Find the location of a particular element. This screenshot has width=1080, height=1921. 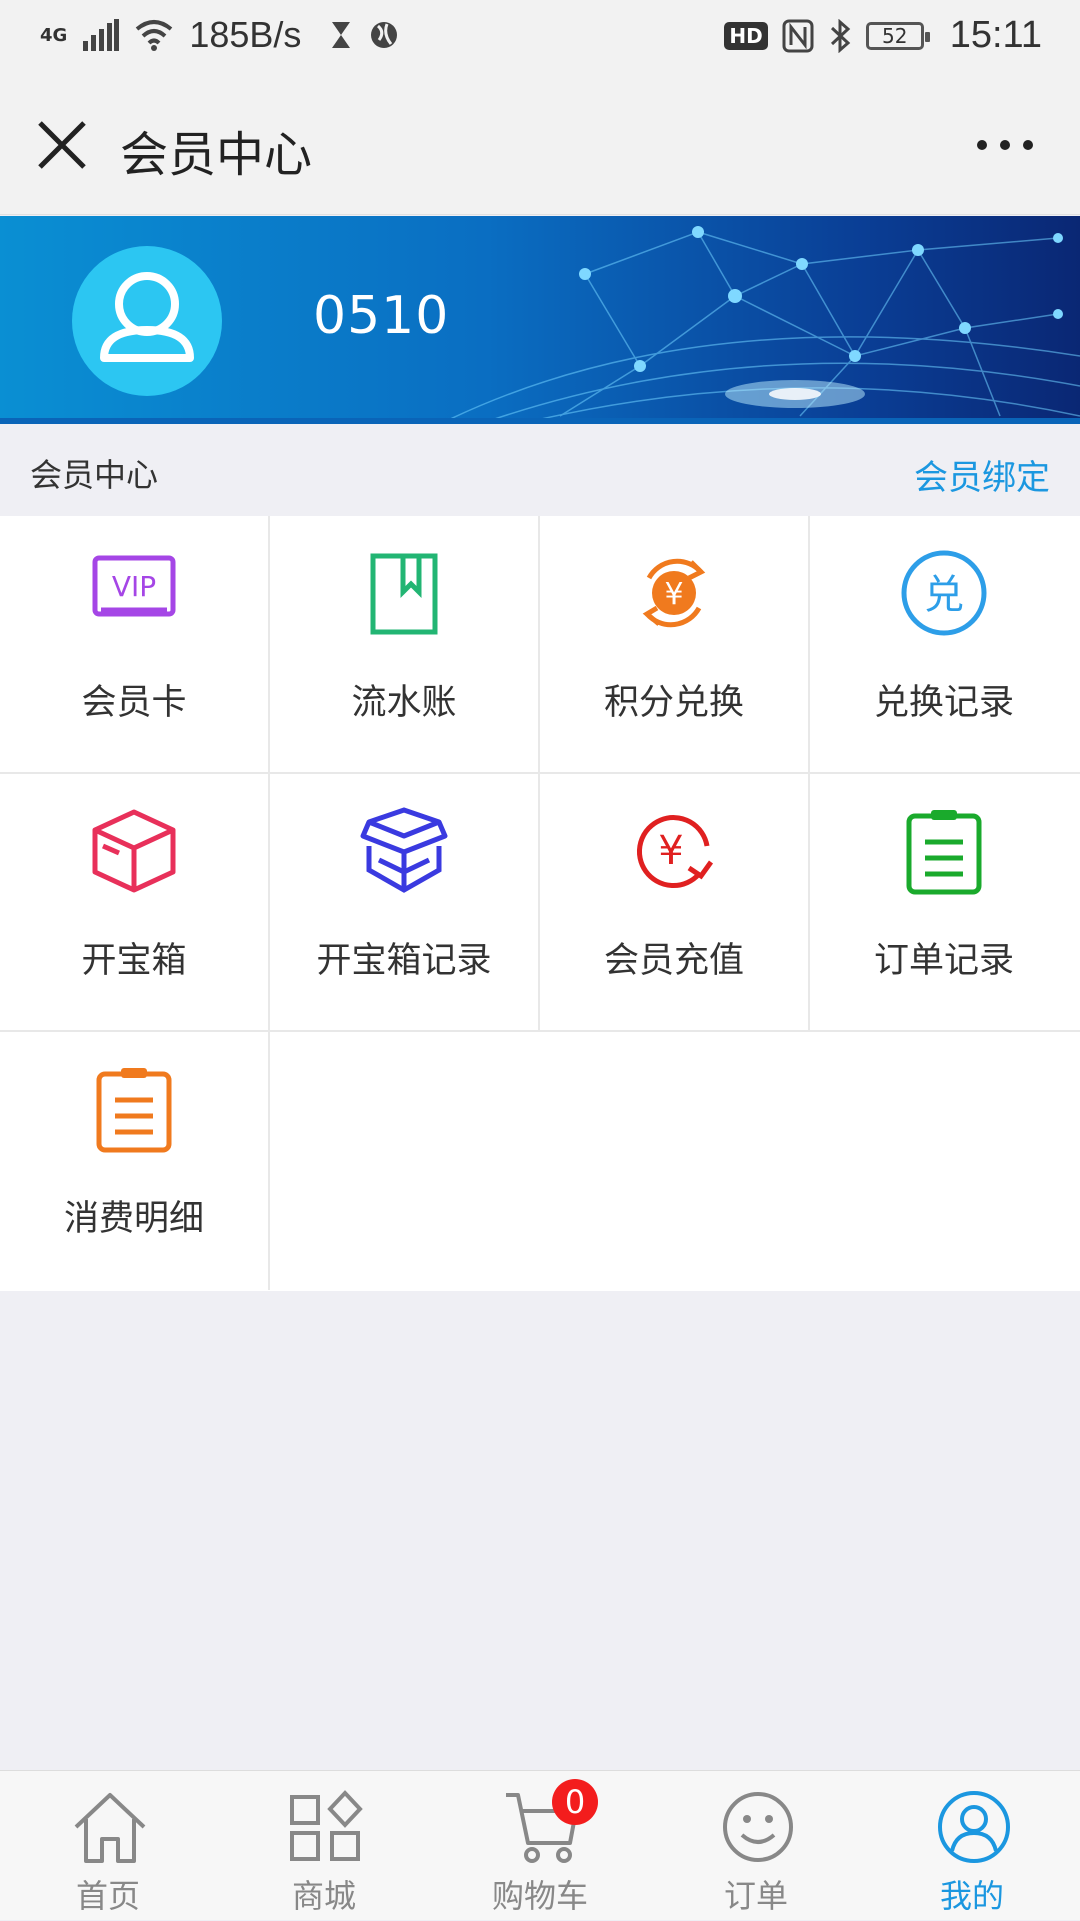

apps-icon is located at coordinates (326, 1825).